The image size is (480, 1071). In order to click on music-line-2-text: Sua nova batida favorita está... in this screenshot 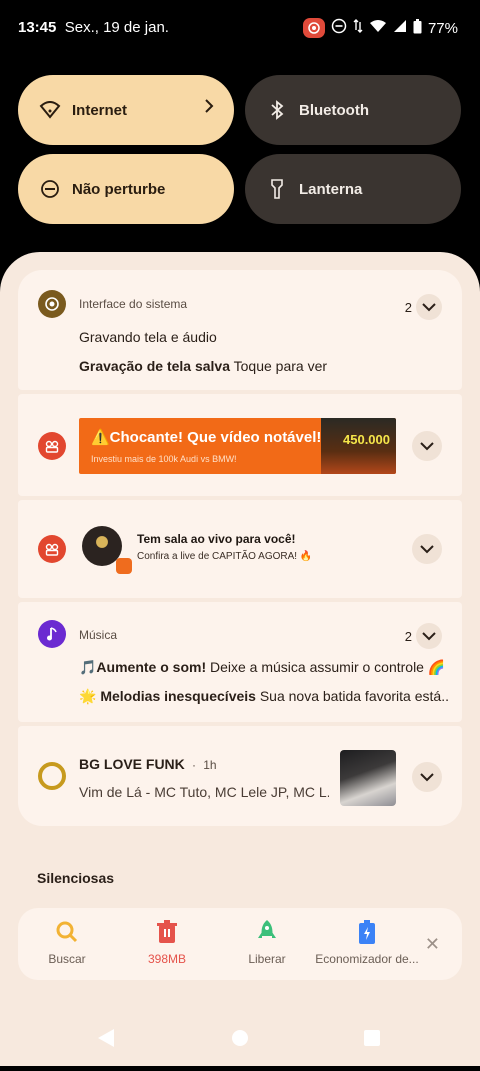, I will do `click(354, 696)`.